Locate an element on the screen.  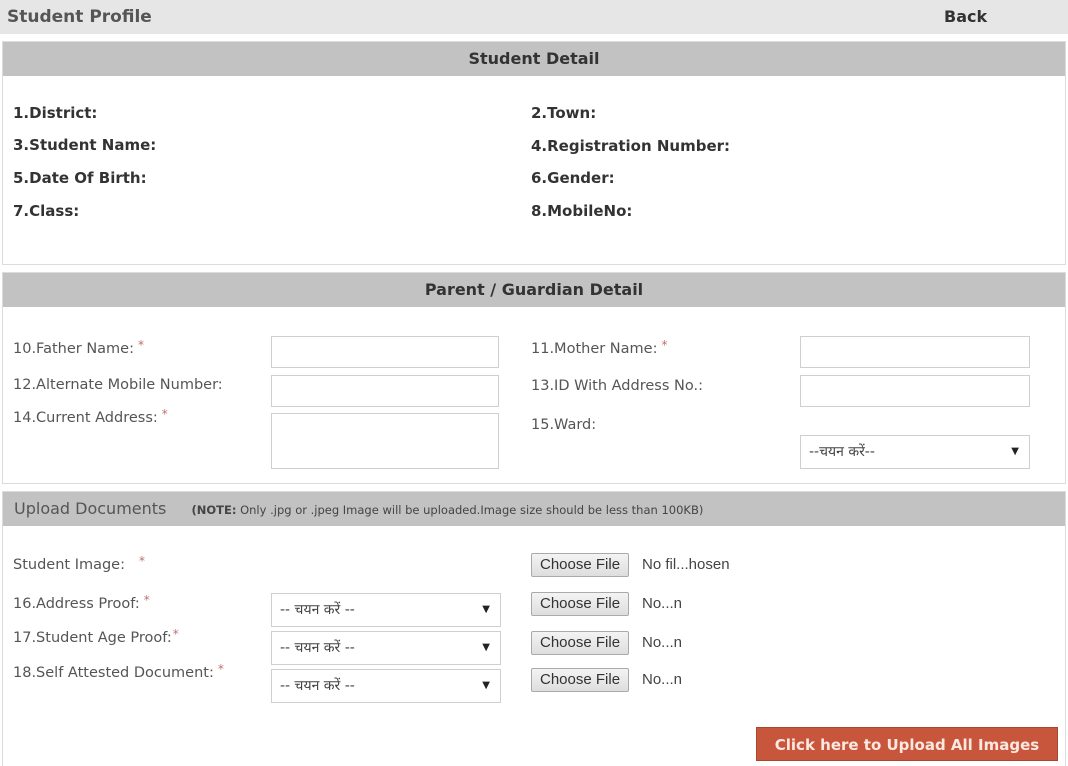
age-proof-text: 17.Student Age Proof: is located at coordinates (92, 638).